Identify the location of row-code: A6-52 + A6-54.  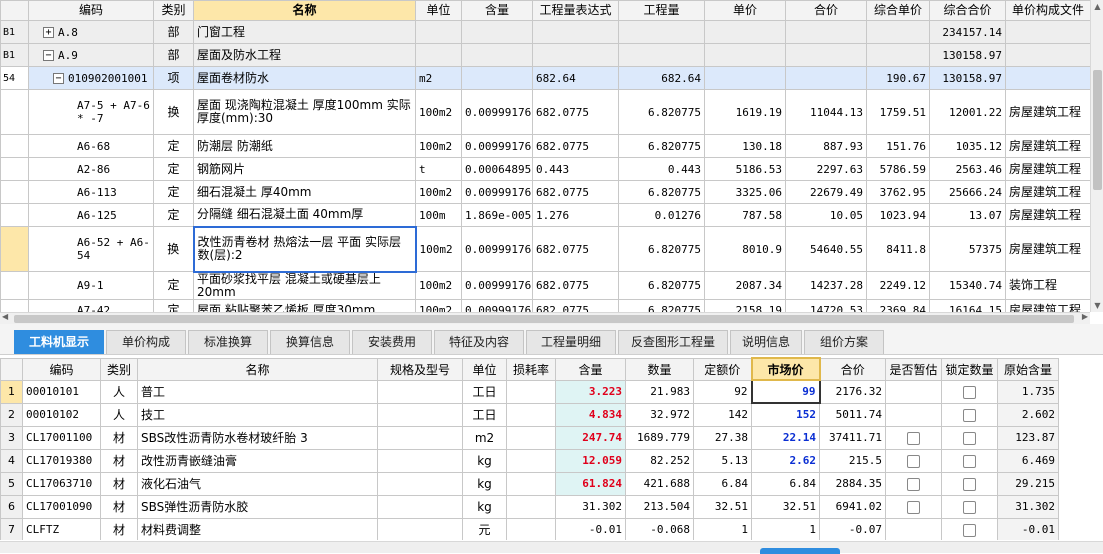
(91, 249).